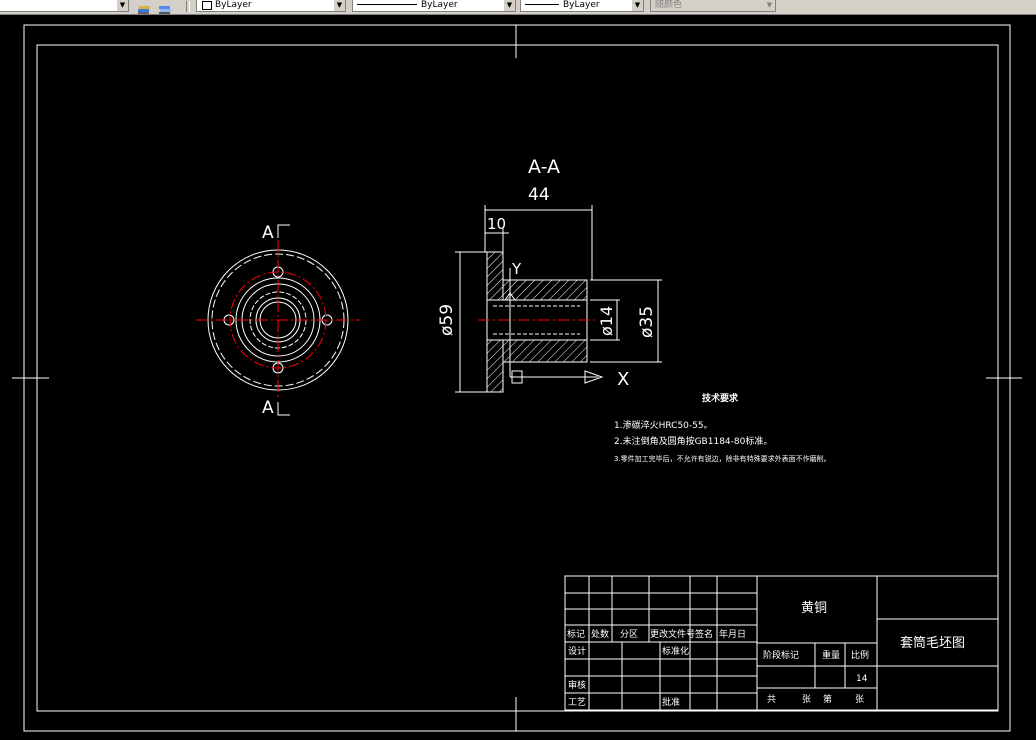 This screenshot has width=1036, height=740. I want to click on layer-previous-icon, so click(165, 7).